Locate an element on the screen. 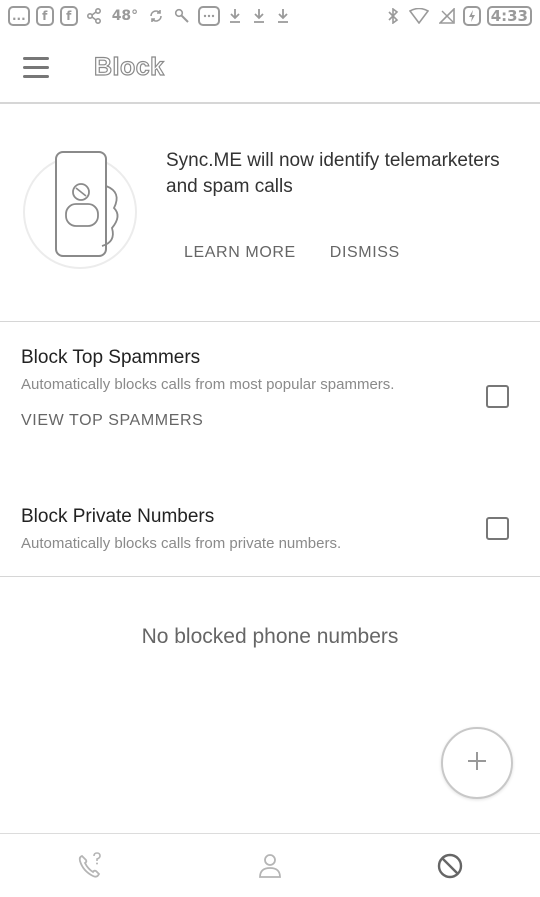  plus-icon is located at coordinates (477, 763).